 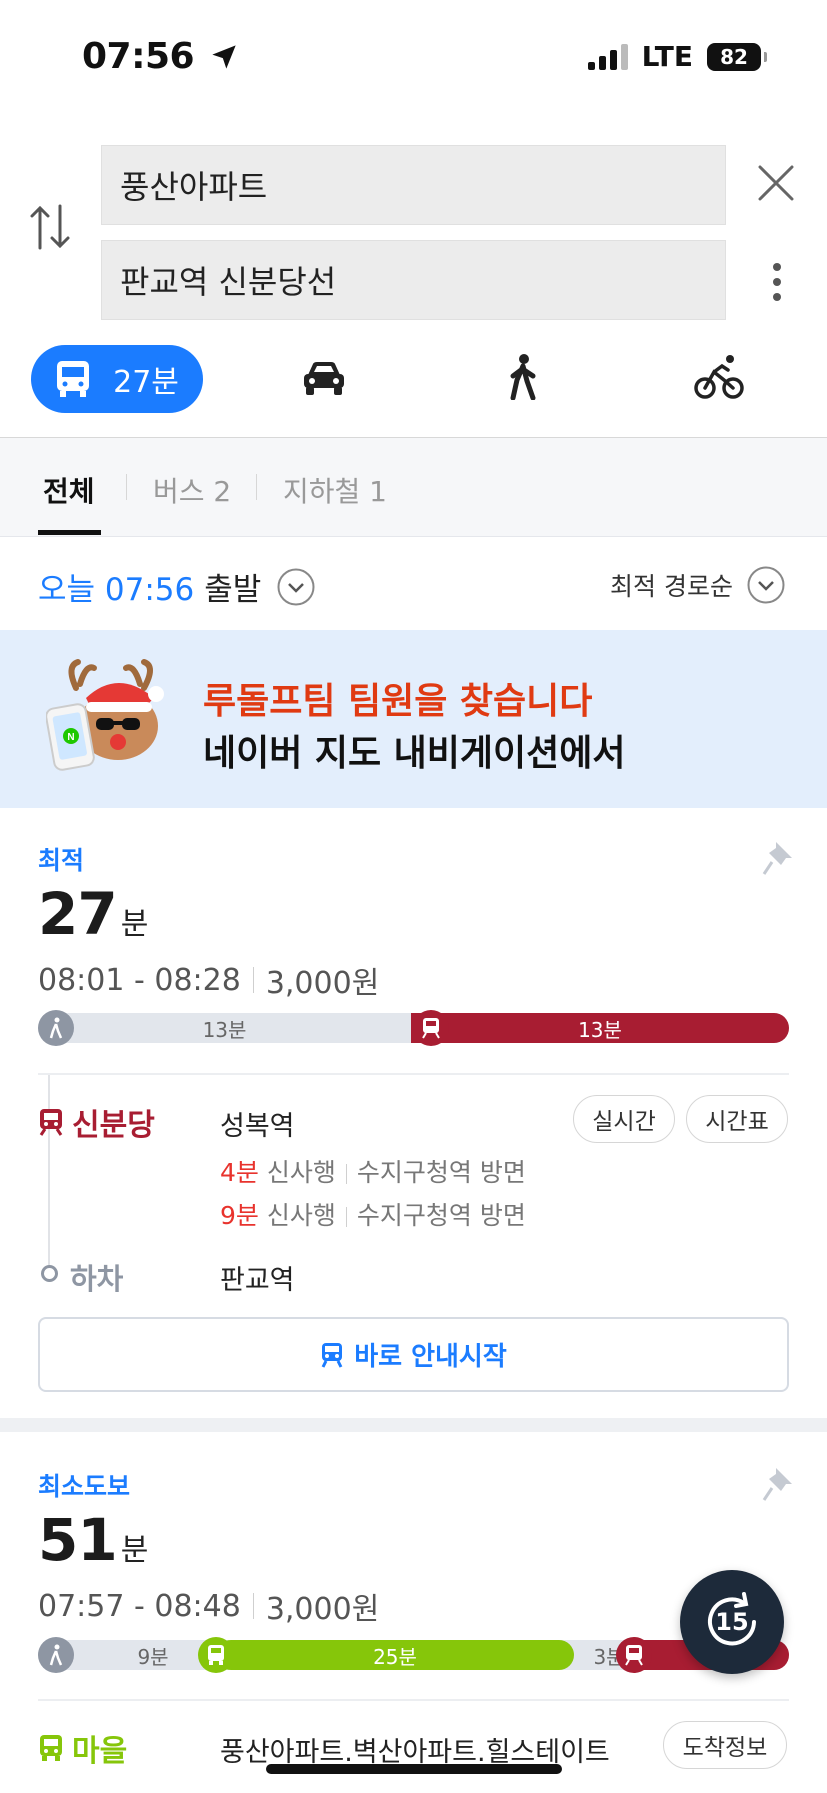 I want to click on walk-segment: 13분, so click(x=224, y=1029).